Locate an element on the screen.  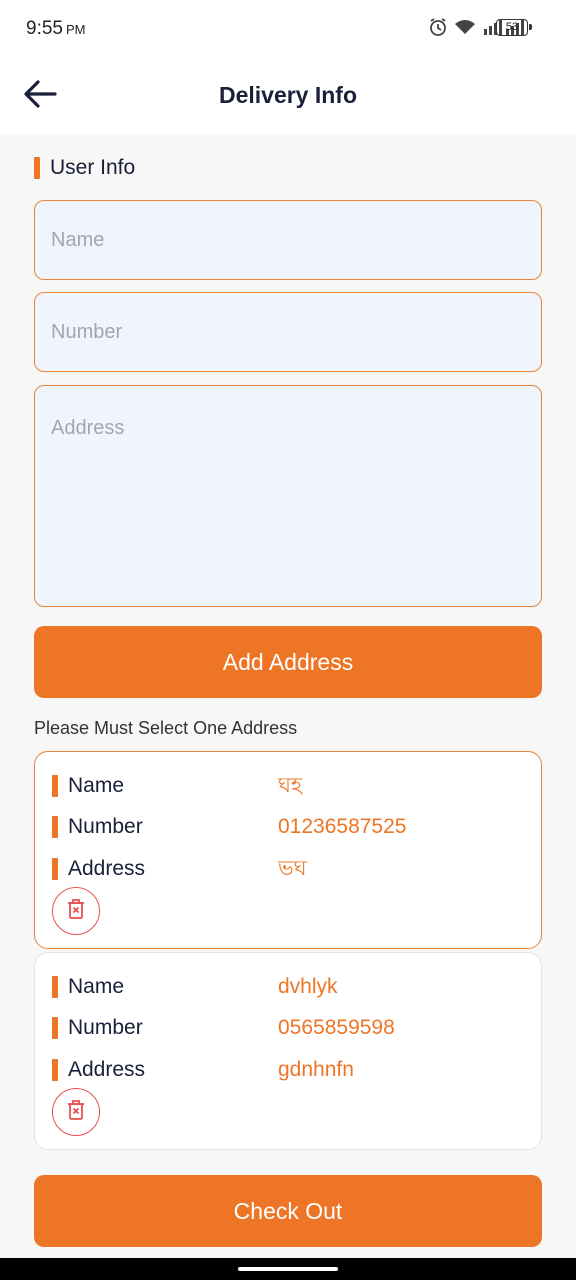
system-nav-bar is located at coordinates (288, 1269).